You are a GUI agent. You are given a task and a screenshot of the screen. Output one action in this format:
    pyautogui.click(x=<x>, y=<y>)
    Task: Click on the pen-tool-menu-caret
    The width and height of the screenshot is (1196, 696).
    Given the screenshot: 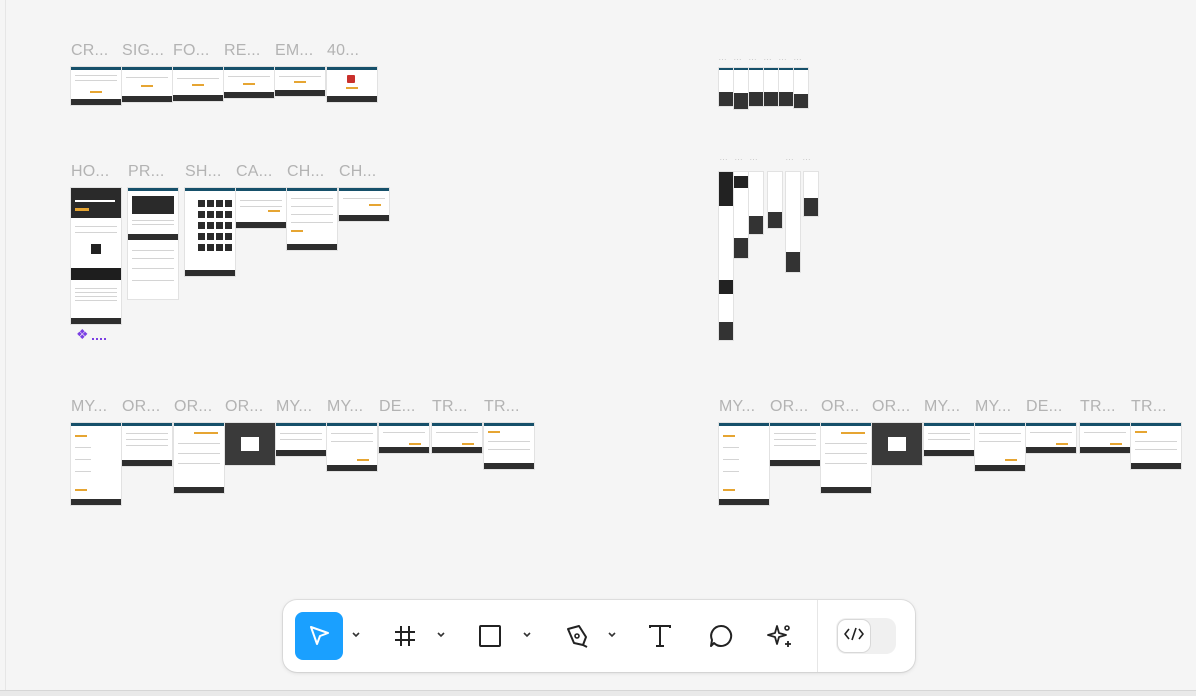 What is the action you would take?
    pyautogui.click(x=612, y=635)
    